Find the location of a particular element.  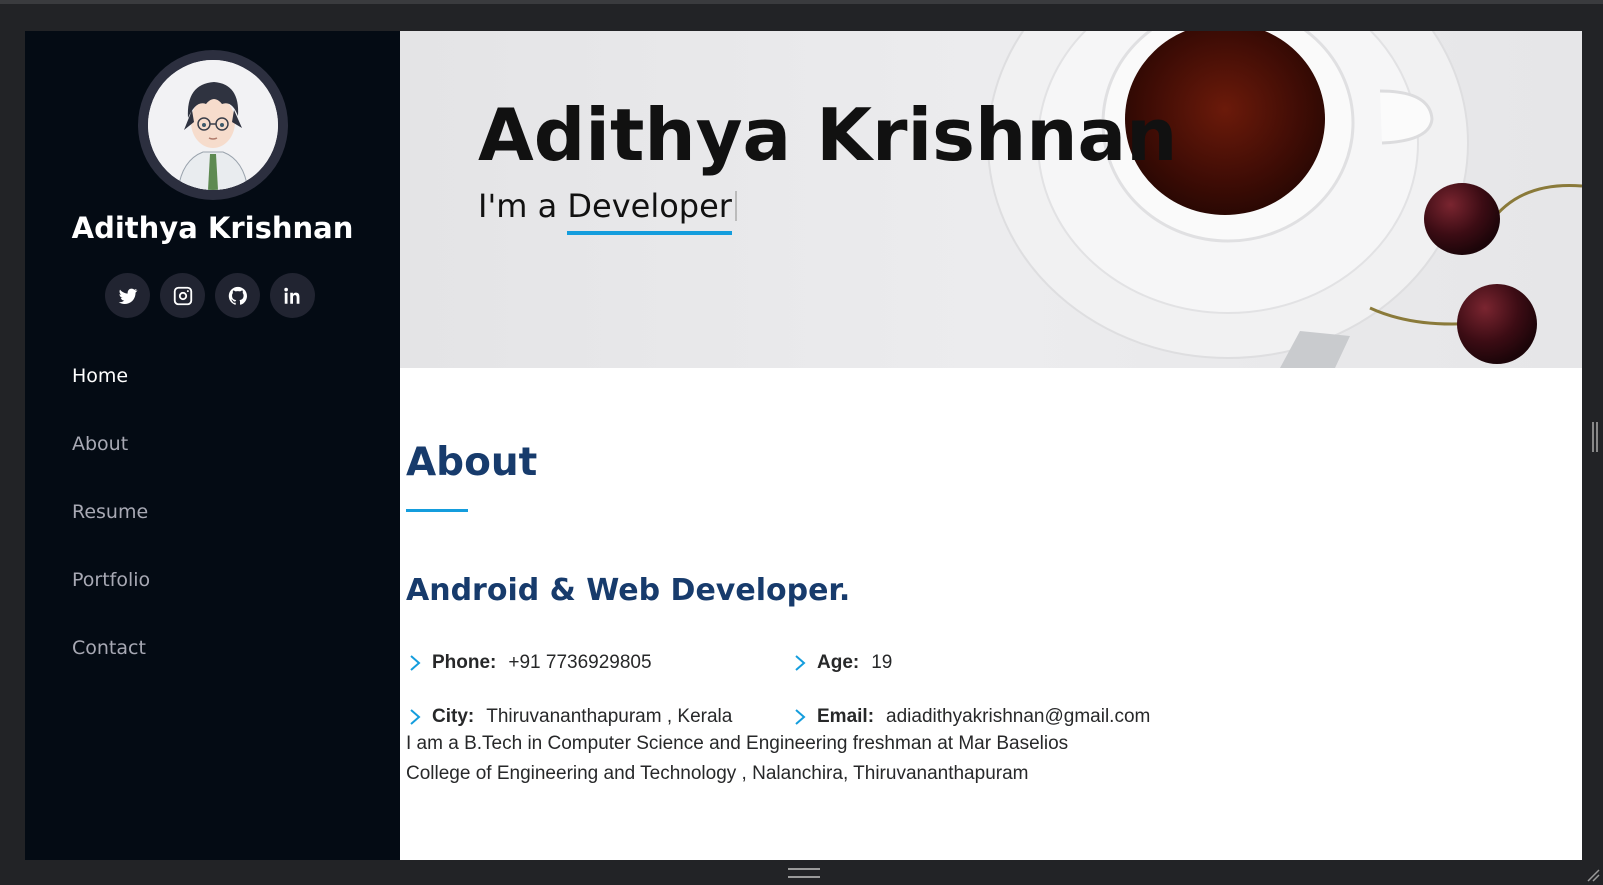

github-icon is located at coordinates (237, 295).